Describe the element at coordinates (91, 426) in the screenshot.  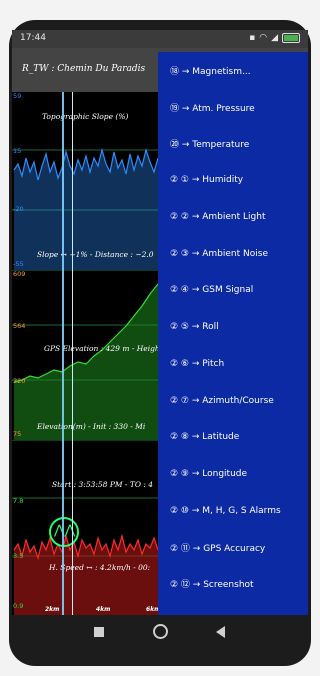
I see `elevation-chart-subtitle: Elevation(m) - Init : 330 - Mi` at that location.